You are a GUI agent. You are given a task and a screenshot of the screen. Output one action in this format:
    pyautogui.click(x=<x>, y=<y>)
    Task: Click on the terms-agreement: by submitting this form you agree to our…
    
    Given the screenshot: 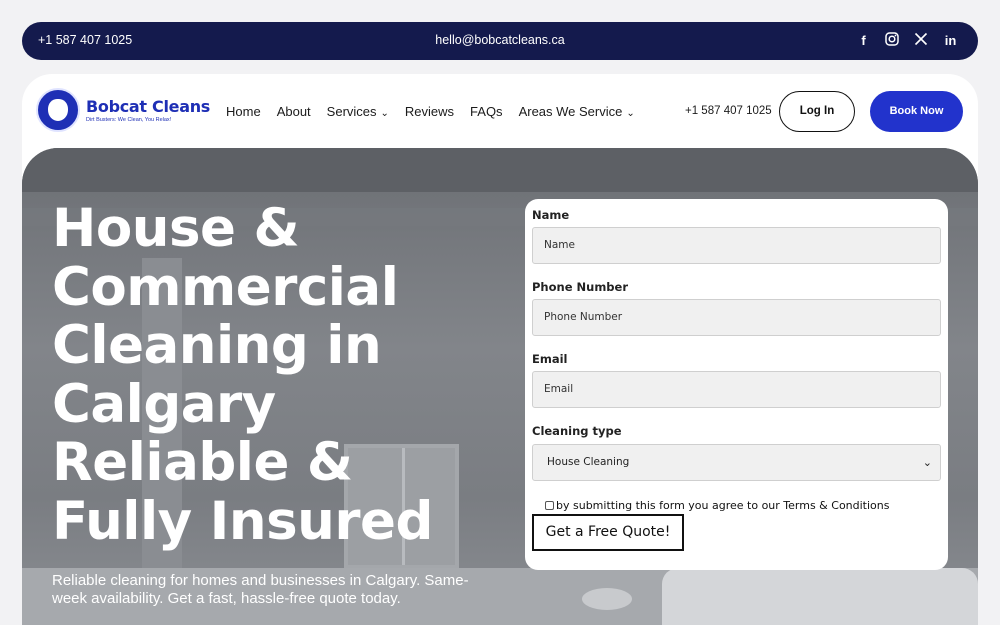 What is the action you would take?
    pyautogui.click(x=717, y=505)
    